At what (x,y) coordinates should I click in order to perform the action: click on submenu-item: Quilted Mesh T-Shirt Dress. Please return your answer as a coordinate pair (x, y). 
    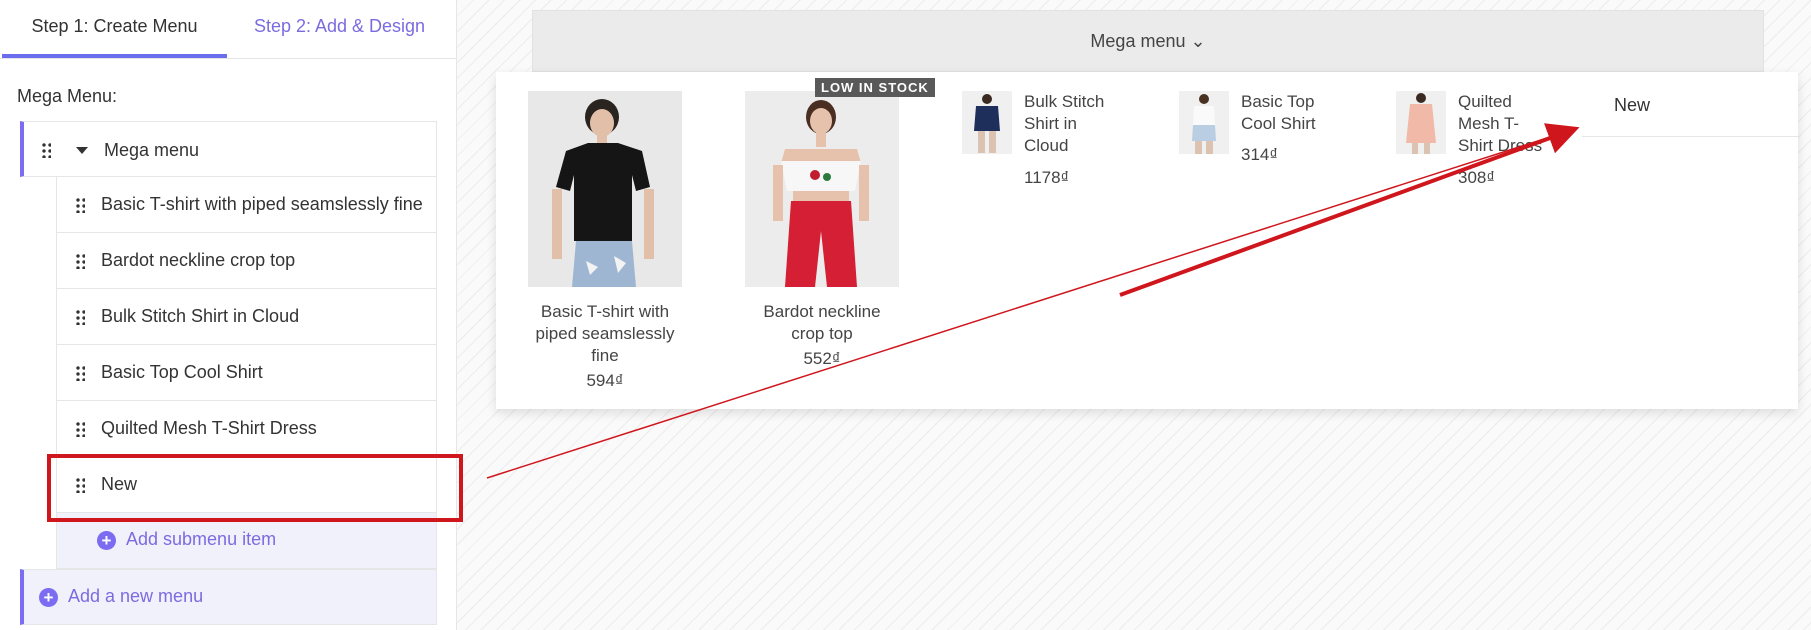
    Looking at the image, I should click on (246, 429).